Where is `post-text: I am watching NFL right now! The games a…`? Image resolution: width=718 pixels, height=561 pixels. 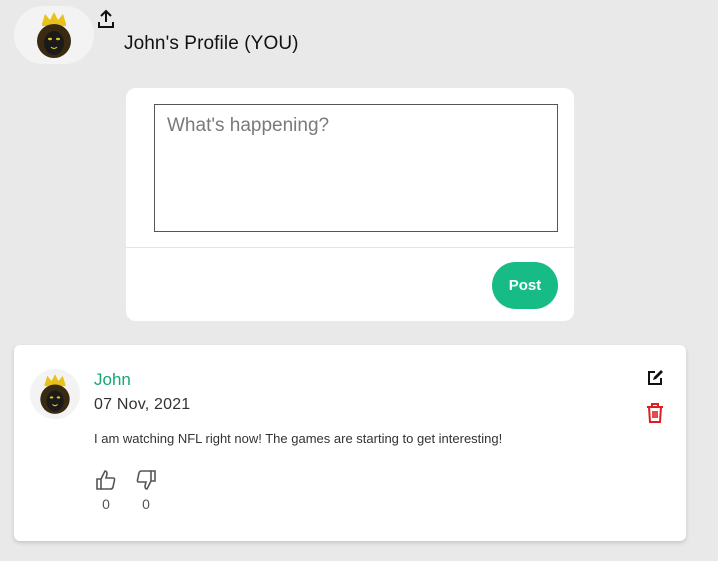
post-text: I am watching NFL right now! The games a… is located at coordinates (298, 438).